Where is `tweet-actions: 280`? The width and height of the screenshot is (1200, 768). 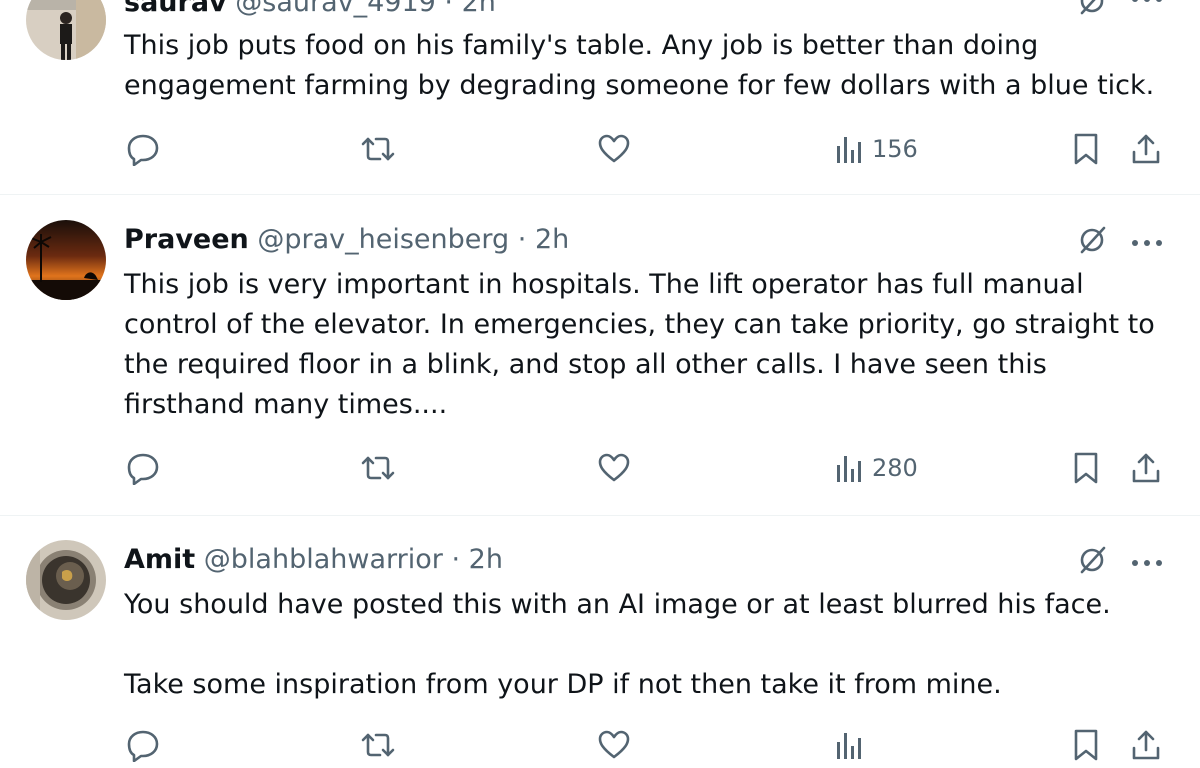 tweet-actions: 280 is located at coordinates (600, 471).